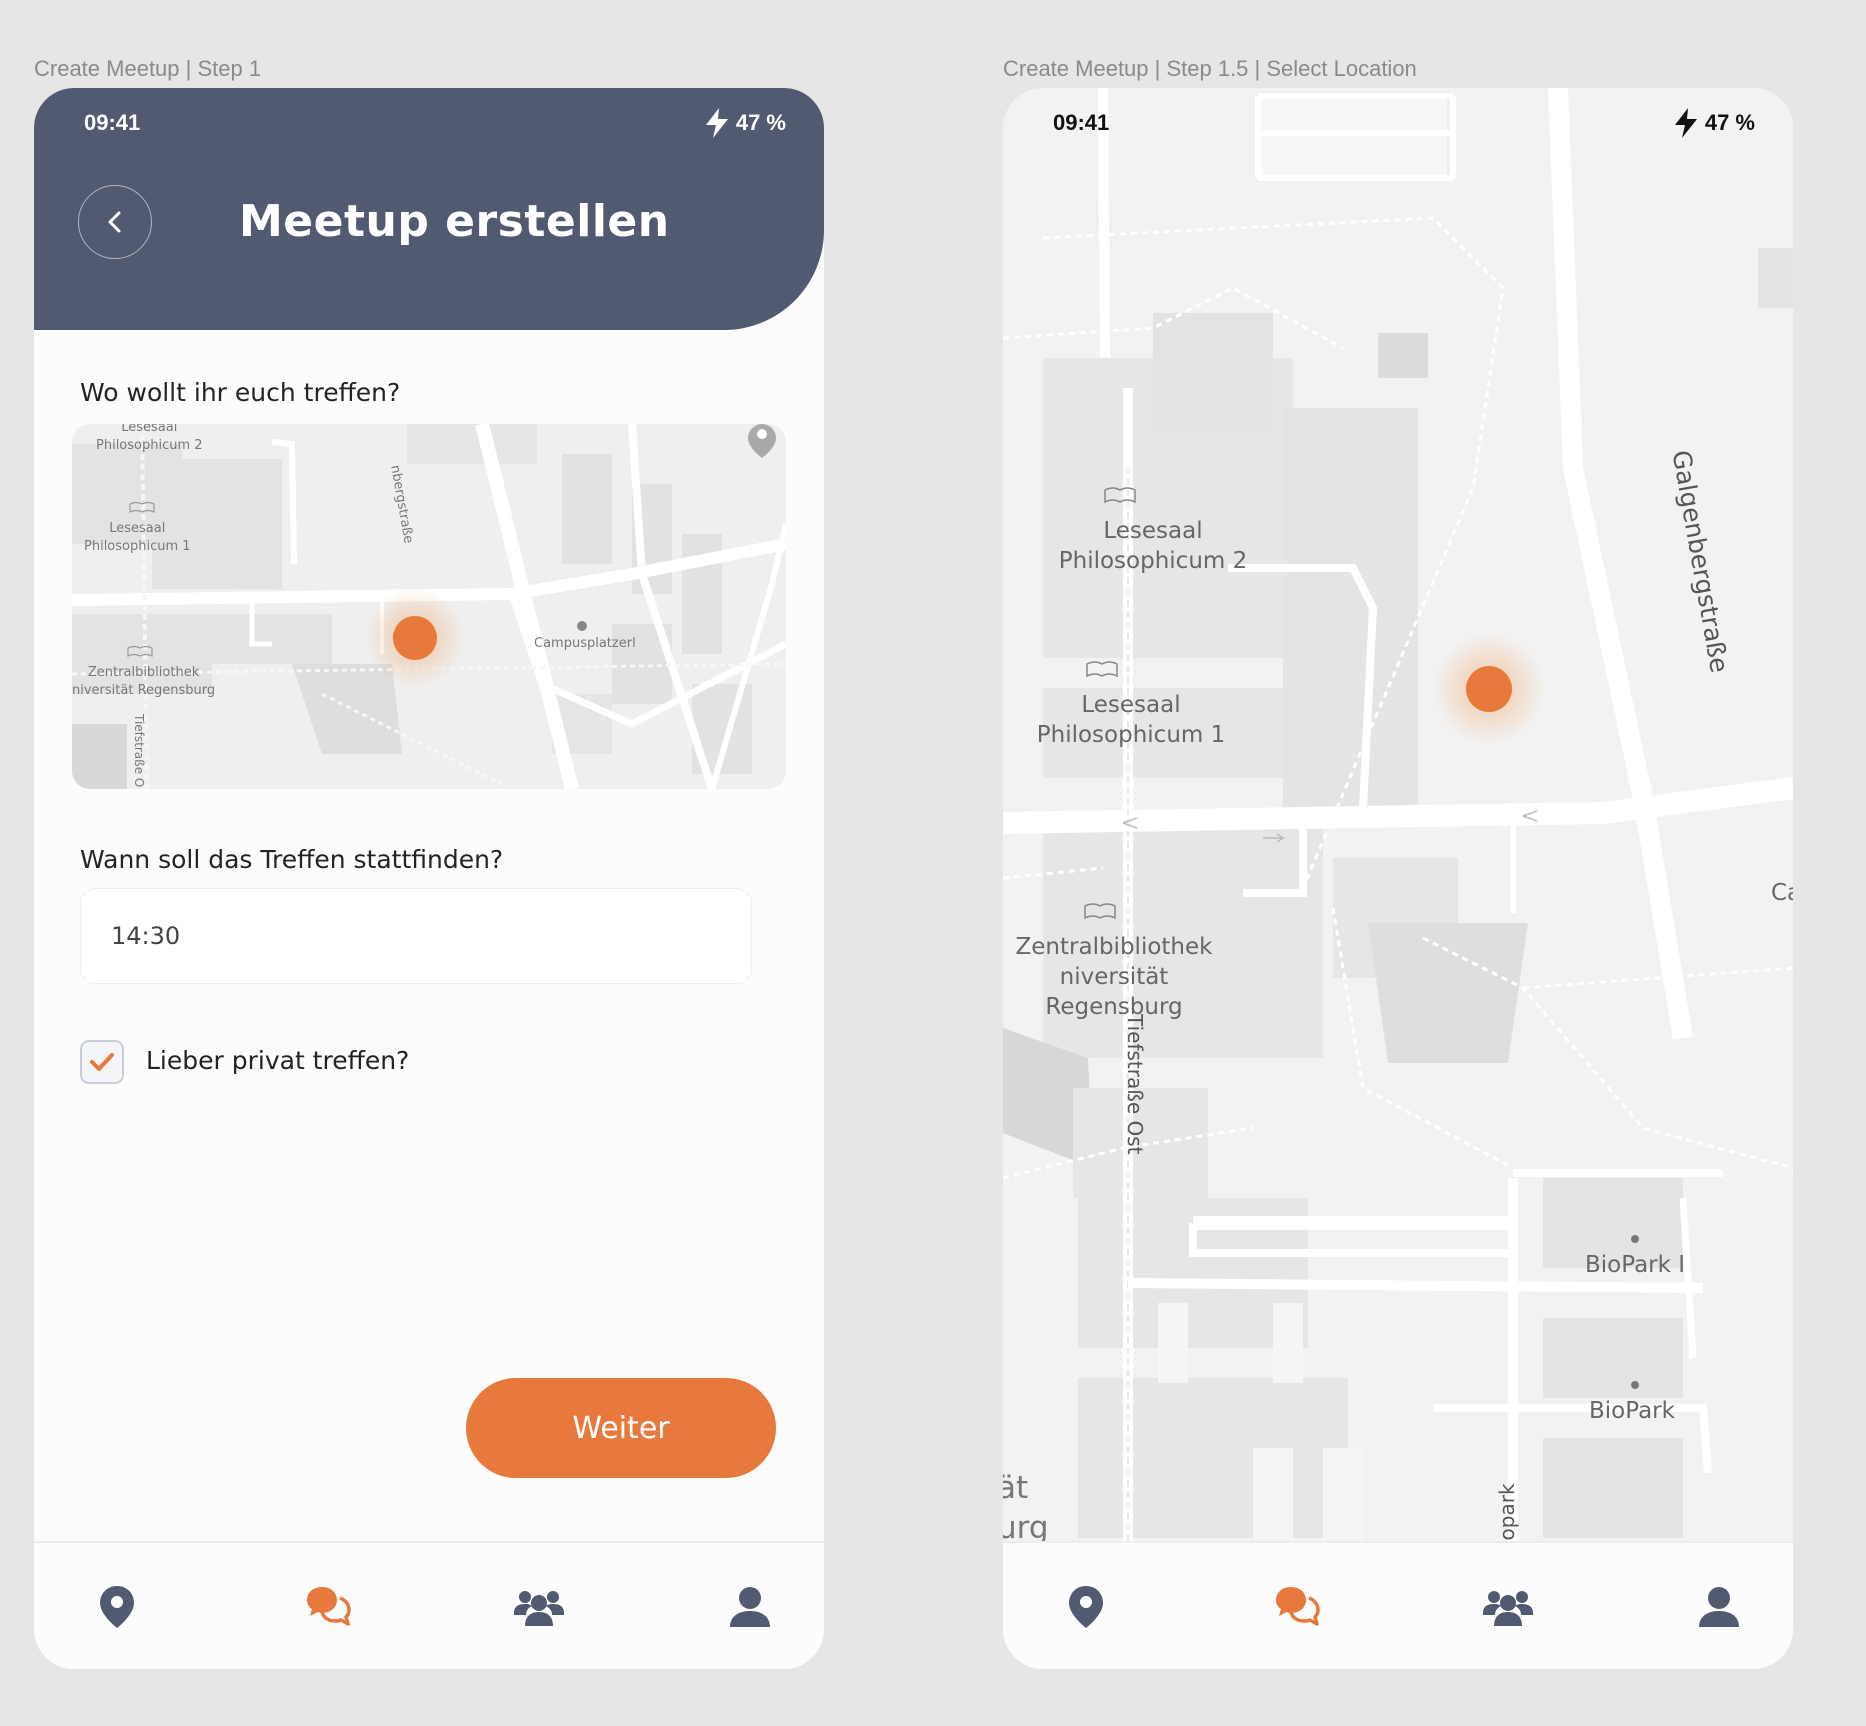  What do you see at coordinates (416, 936) in the screenshot?
I see `time-input: 14:30` at bounding box center [416, 936].